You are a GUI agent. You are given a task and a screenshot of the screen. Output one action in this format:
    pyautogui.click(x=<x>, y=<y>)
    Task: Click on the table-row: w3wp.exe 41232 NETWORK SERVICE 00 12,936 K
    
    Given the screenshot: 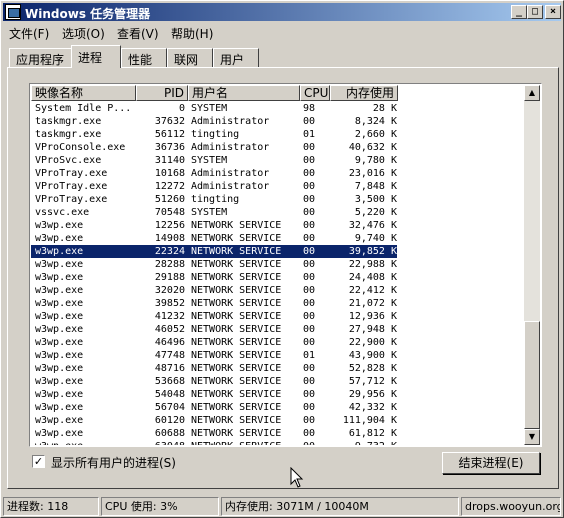 What is the action you would take?
    pyautogui.click(x=214, y=316)
    